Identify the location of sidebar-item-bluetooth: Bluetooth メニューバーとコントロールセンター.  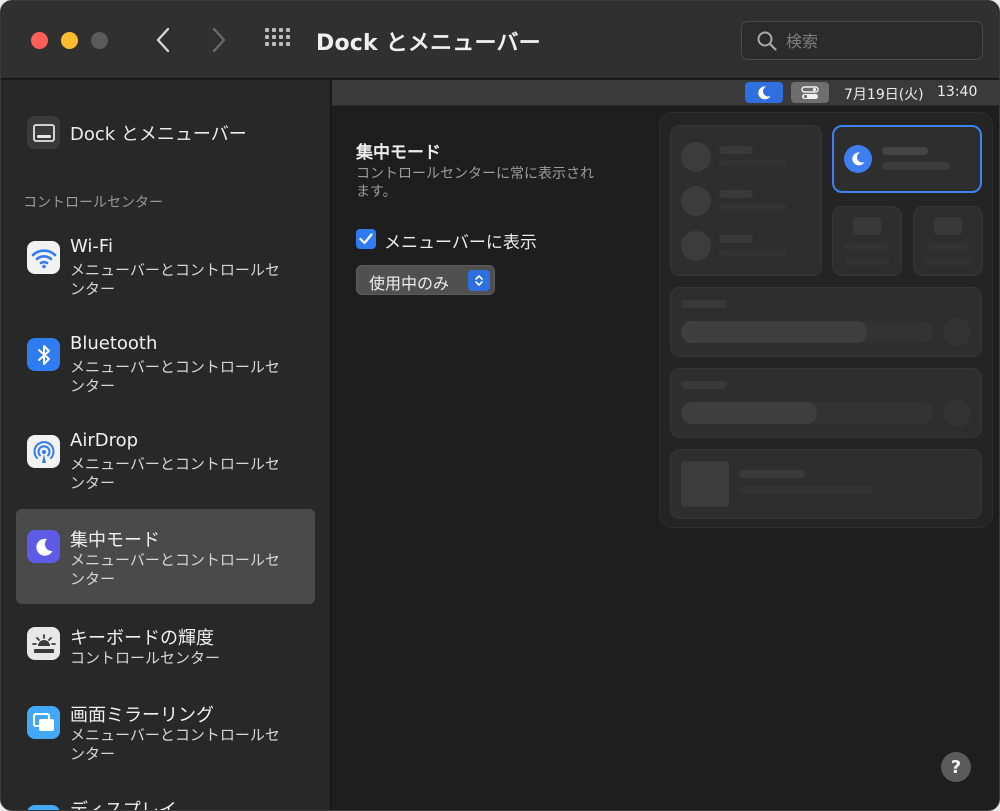
(165, 359).